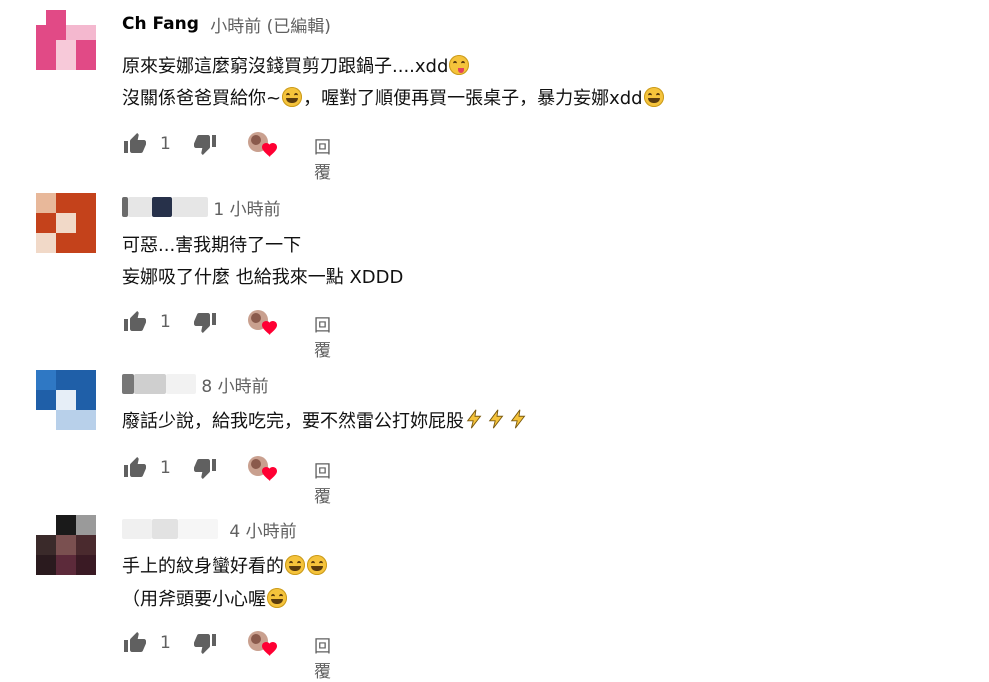 Image resolution: width=989 pixels, height=682 pixels. Describe the element at coordinates (194, 599) in the screenshot. I see `comment-text: （用斧頭要小心喔` at that location.